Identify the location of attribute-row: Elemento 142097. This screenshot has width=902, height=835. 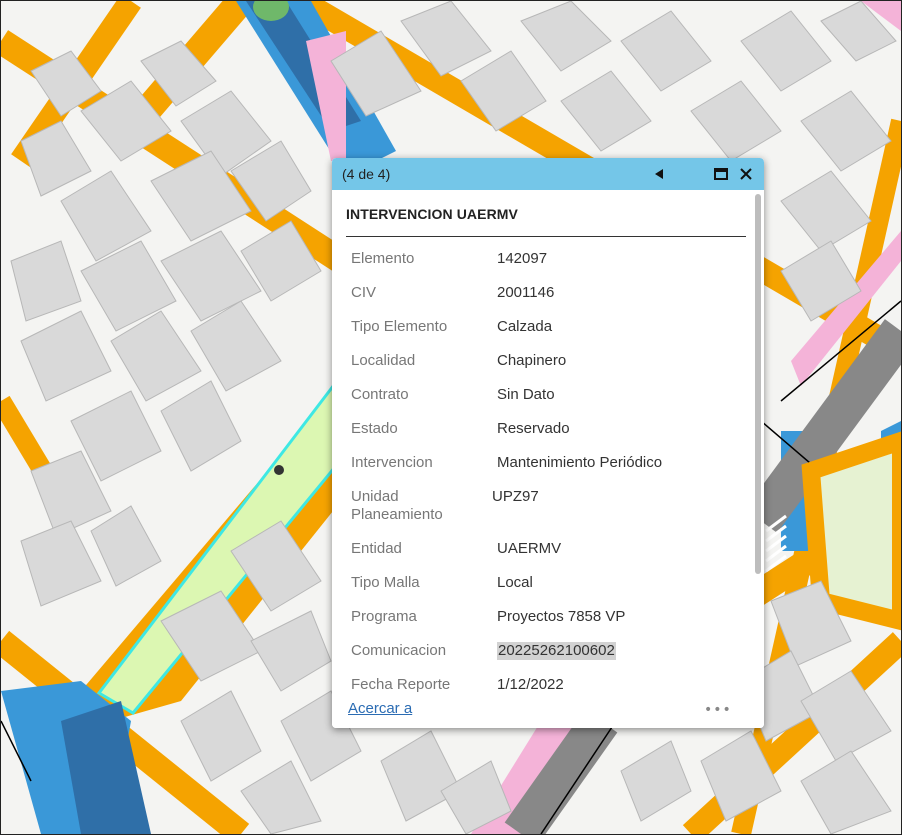
(546, 259).